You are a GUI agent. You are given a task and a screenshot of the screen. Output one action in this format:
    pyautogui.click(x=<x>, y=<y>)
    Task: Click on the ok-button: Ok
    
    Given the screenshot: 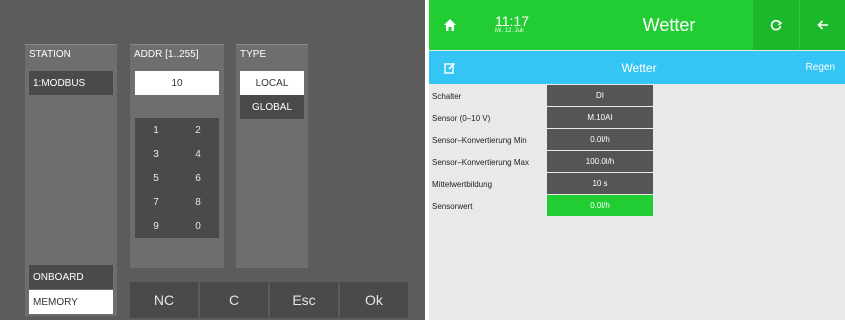 What is the action you would take?
    pyautogui.click(x=374, y=300)
    